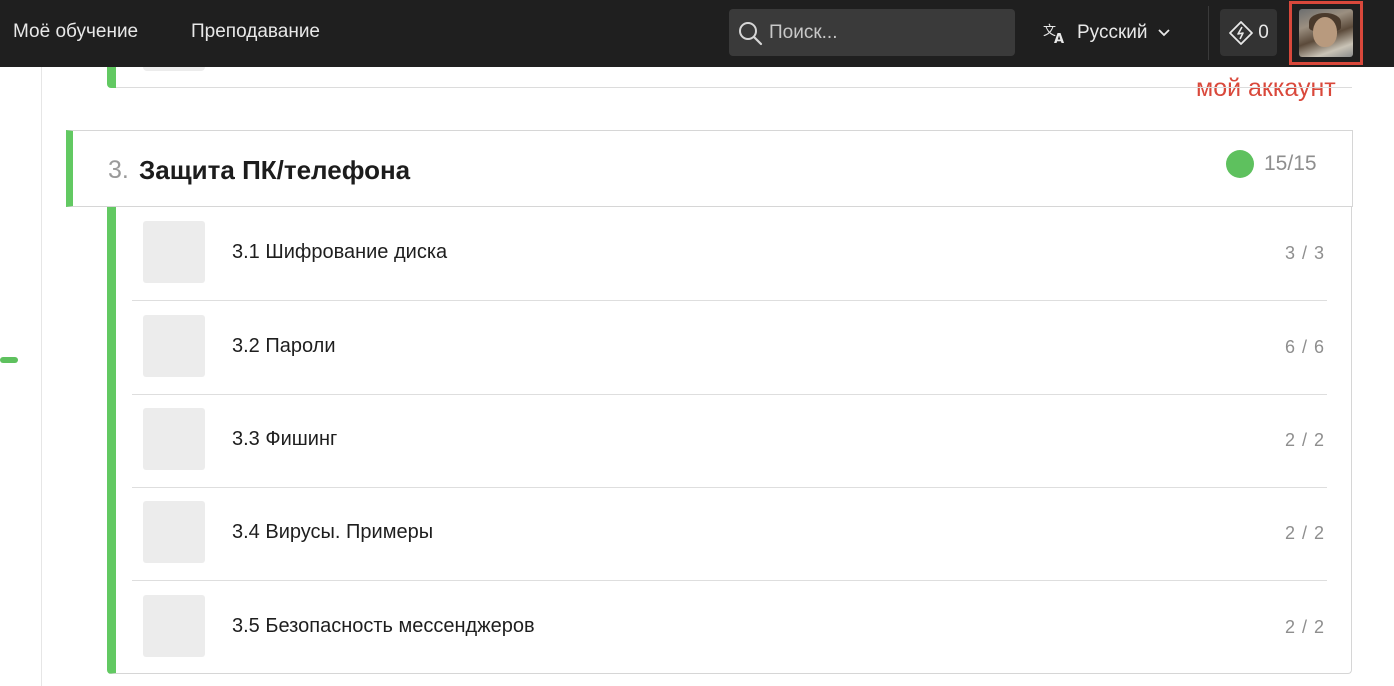  What do you see at coordinates (733, 628) in the screenshot?
I see `lesson-item: 3.5 Безопасность мессенджеров 2 / 2` at bounding box center [733, 628].